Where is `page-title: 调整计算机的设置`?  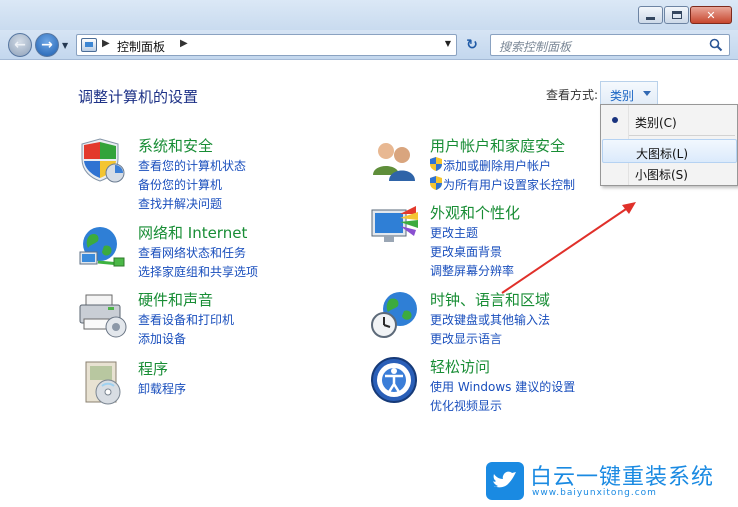 page-title: 调整计算机的设置 is located at coordinates (138, 97).